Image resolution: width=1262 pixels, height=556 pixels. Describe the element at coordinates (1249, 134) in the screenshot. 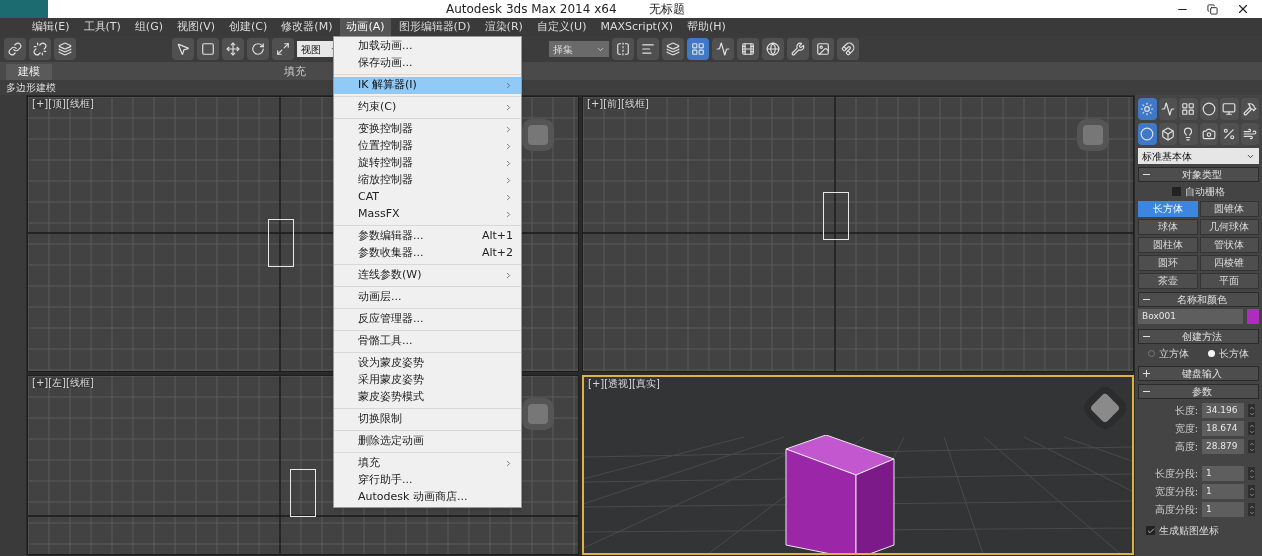

I see `wave-icon` at that location.